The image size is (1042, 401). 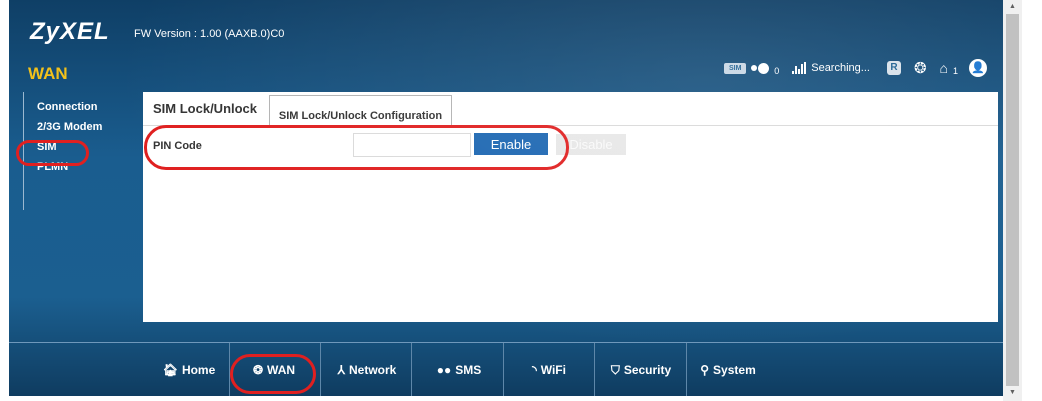 I want to click on scroll-down-icon: ▼, so click(x=1012, y=393).